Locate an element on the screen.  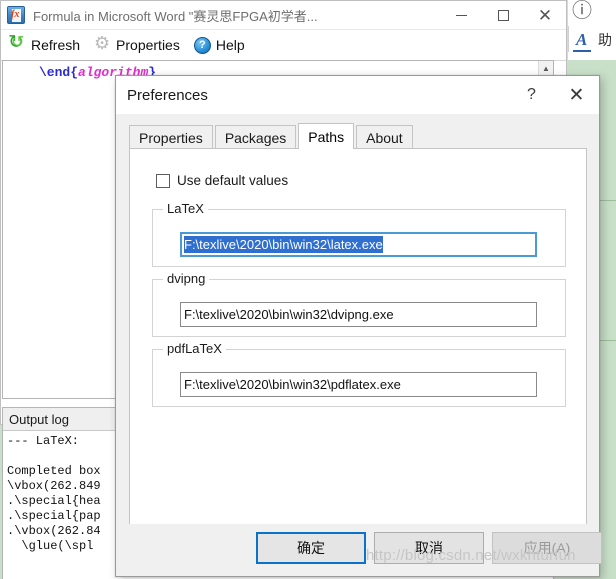
checkbox-icon is located at coordinates (163, 180).